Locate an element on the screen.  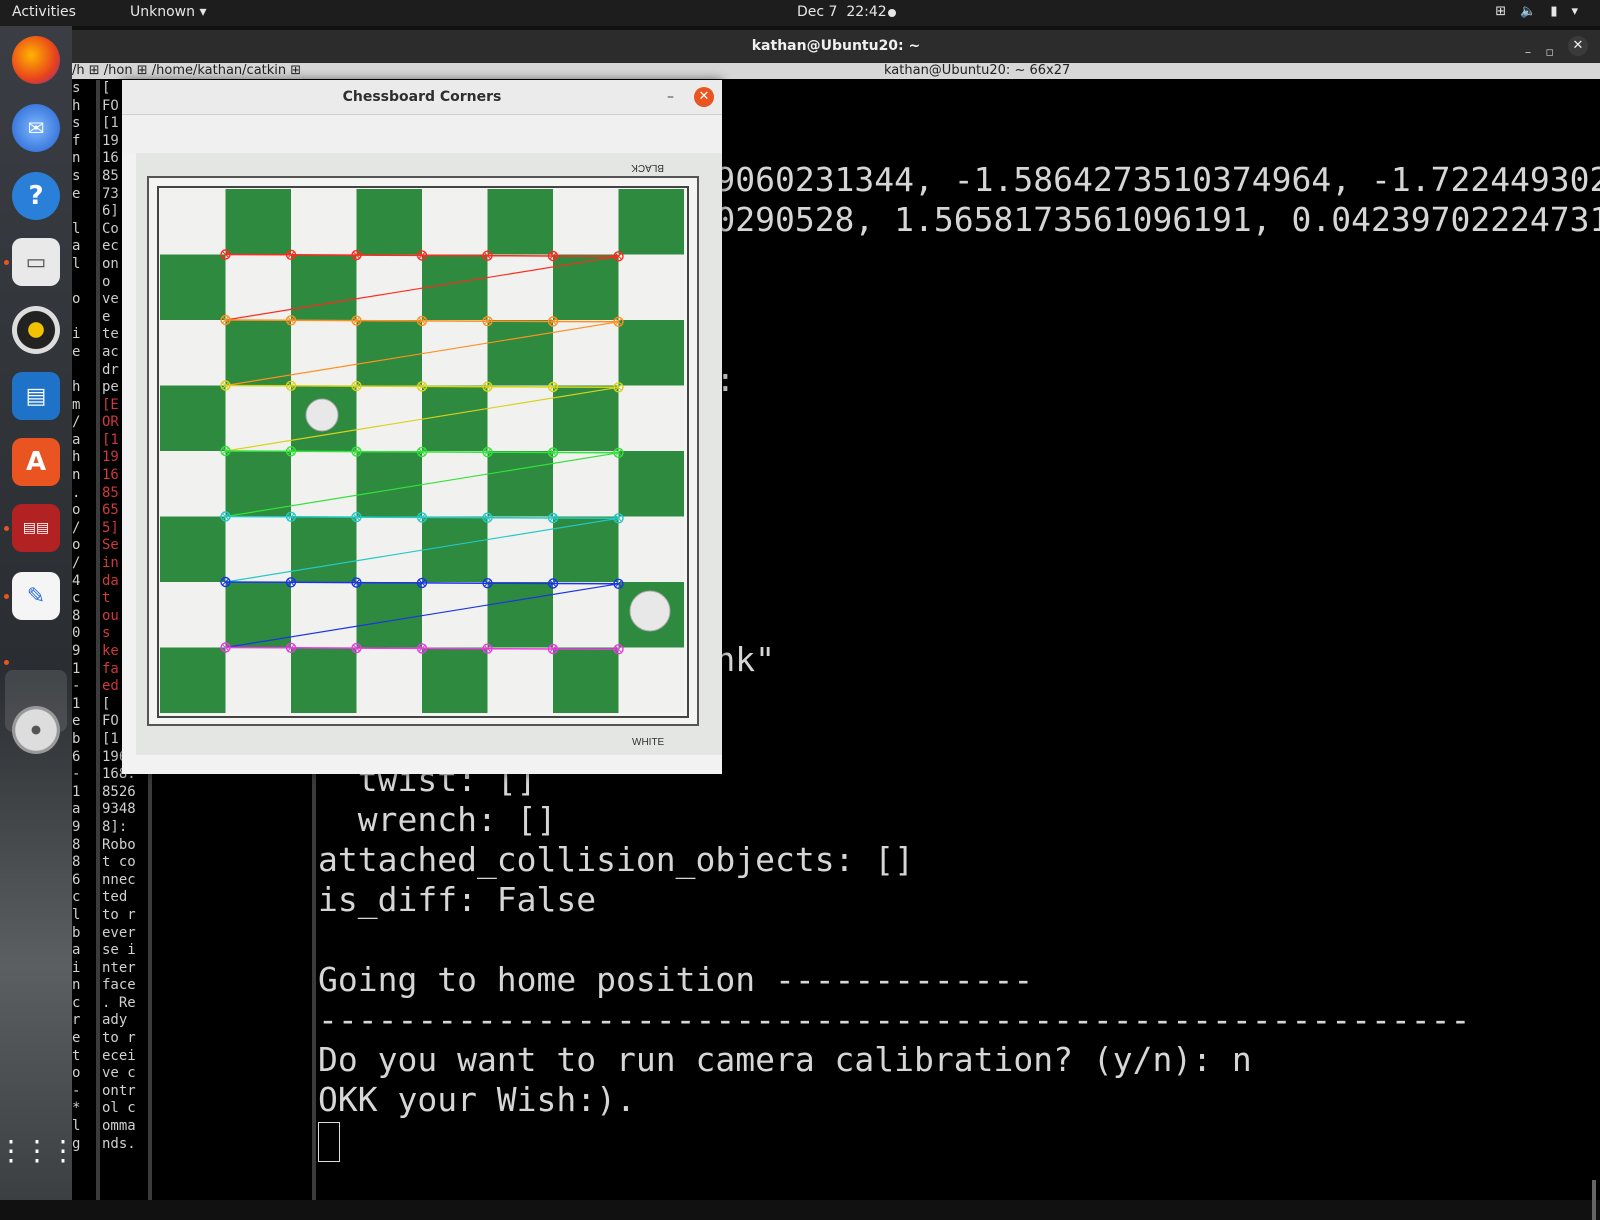
pane-subtitle: kathan@Ubuntu20: ~ 66x27 is located at coordinates (977, 70).